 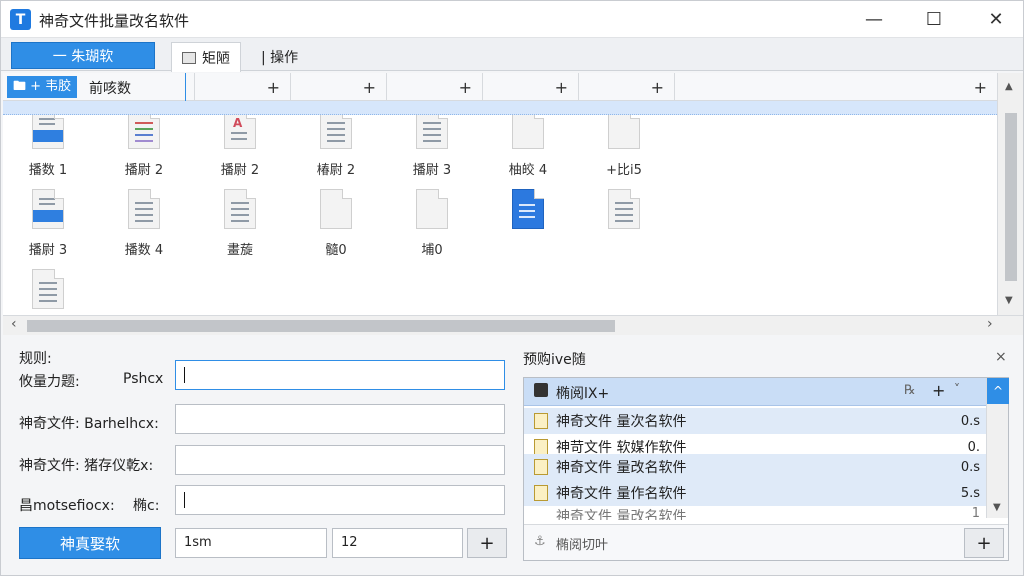 What do you see at coordinates (766, 392) in the screenshot?
I see `preview-header-row: 椭阅lX+ ℞ + ˅` at bounding box center [766, 392].